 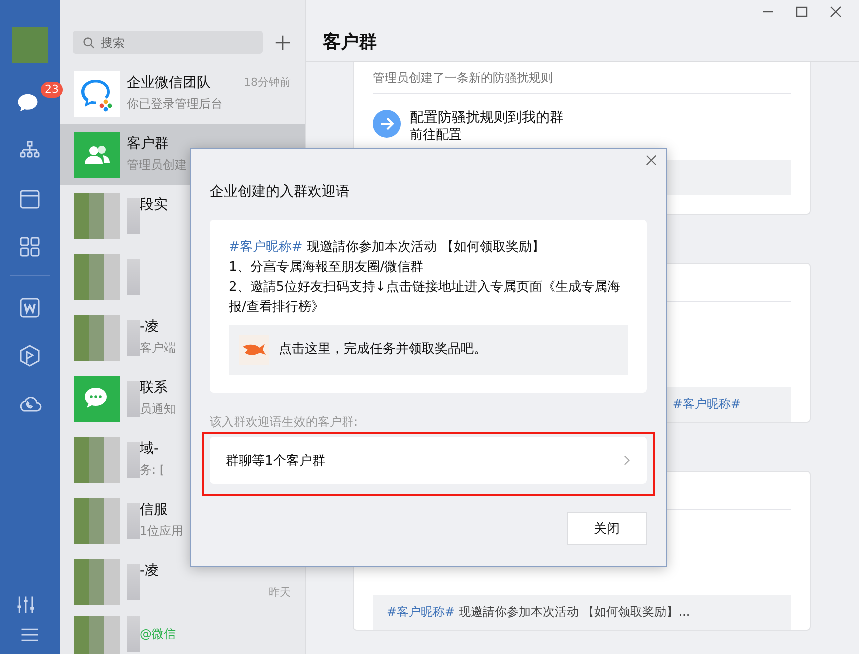 I want to click on contact-name: 段实, so click(x=154, y=205).